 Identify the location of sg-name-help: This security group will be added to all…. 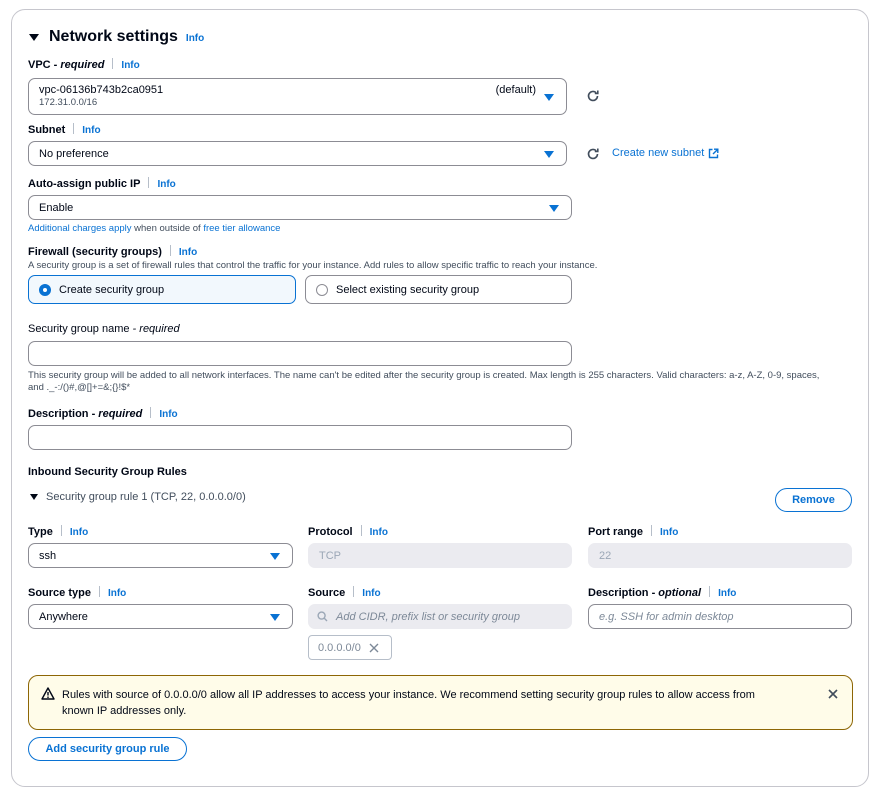
(443, 382).